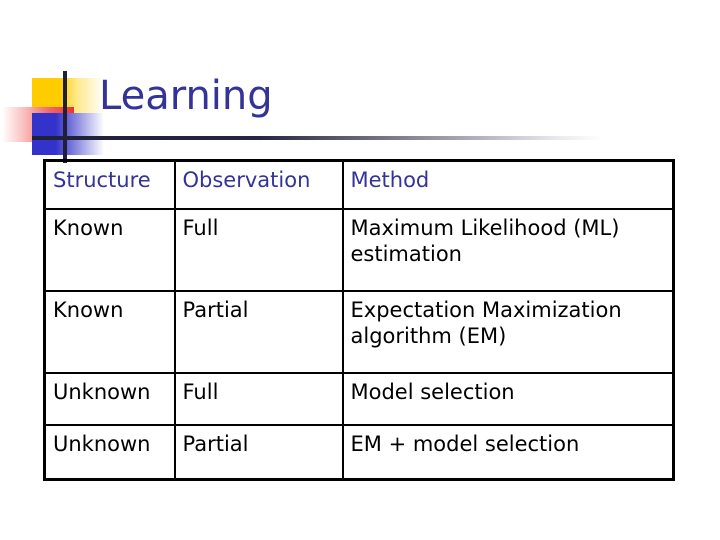 The image size is (720, 540). I want to click on table-row: Unknown Full Model selection, so click(359, 399).